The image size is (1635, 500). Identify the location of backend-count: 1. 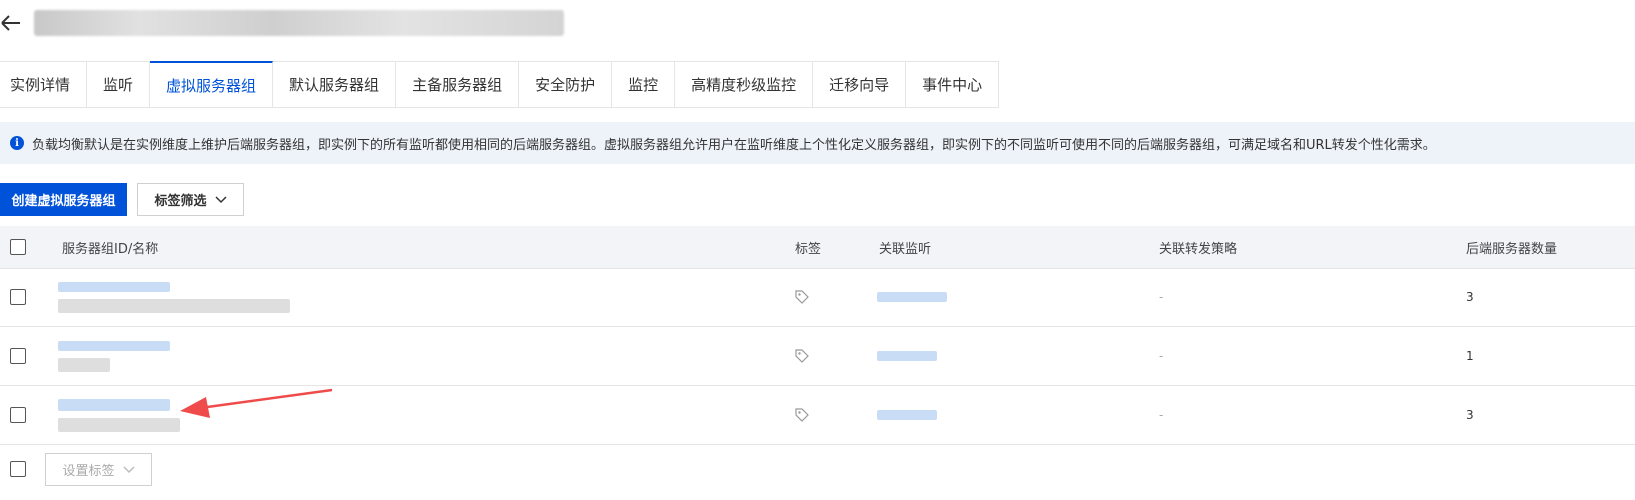
(1470, 356).